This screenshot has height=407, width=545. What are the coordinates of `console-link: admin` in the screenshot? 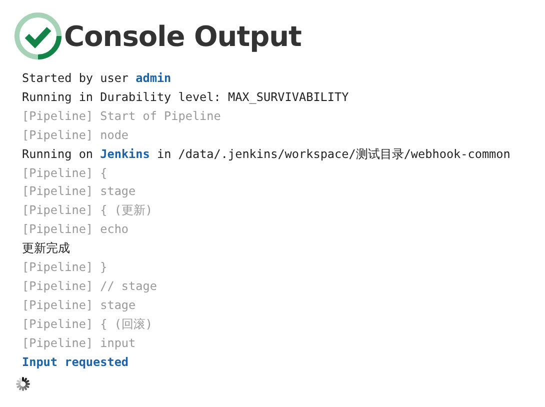 It's located at (154, 78).